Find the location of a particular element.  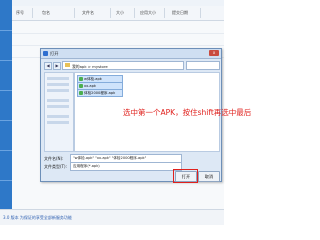

back-arrow-icon: ◀ is located at coordinates (48, 66).